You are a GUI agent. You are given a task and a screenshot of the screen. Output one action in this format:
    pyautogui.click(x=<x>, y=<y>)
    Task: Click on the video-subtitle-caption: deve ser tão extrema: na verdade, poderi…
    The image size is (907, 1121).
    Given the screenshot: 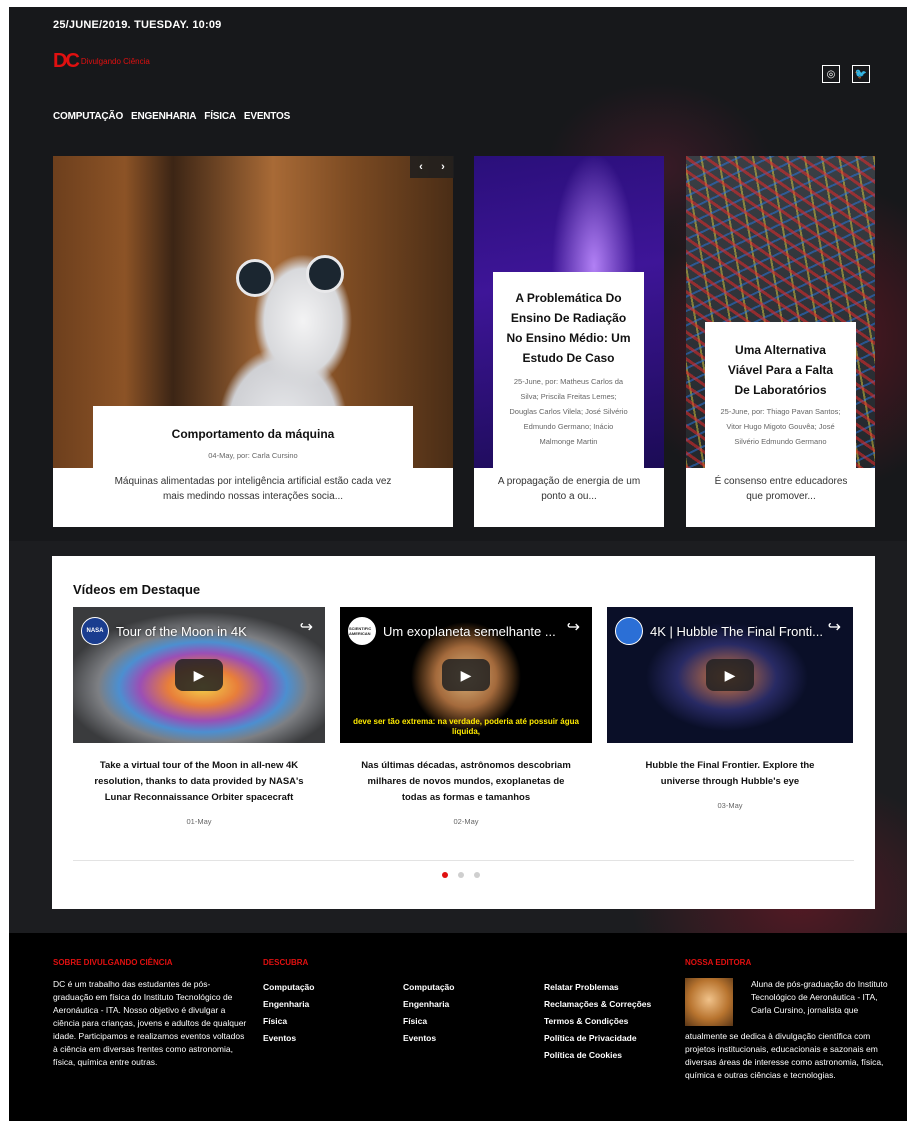 What is the action you would take?
    pyautogui.click(x=466, y=726)
    